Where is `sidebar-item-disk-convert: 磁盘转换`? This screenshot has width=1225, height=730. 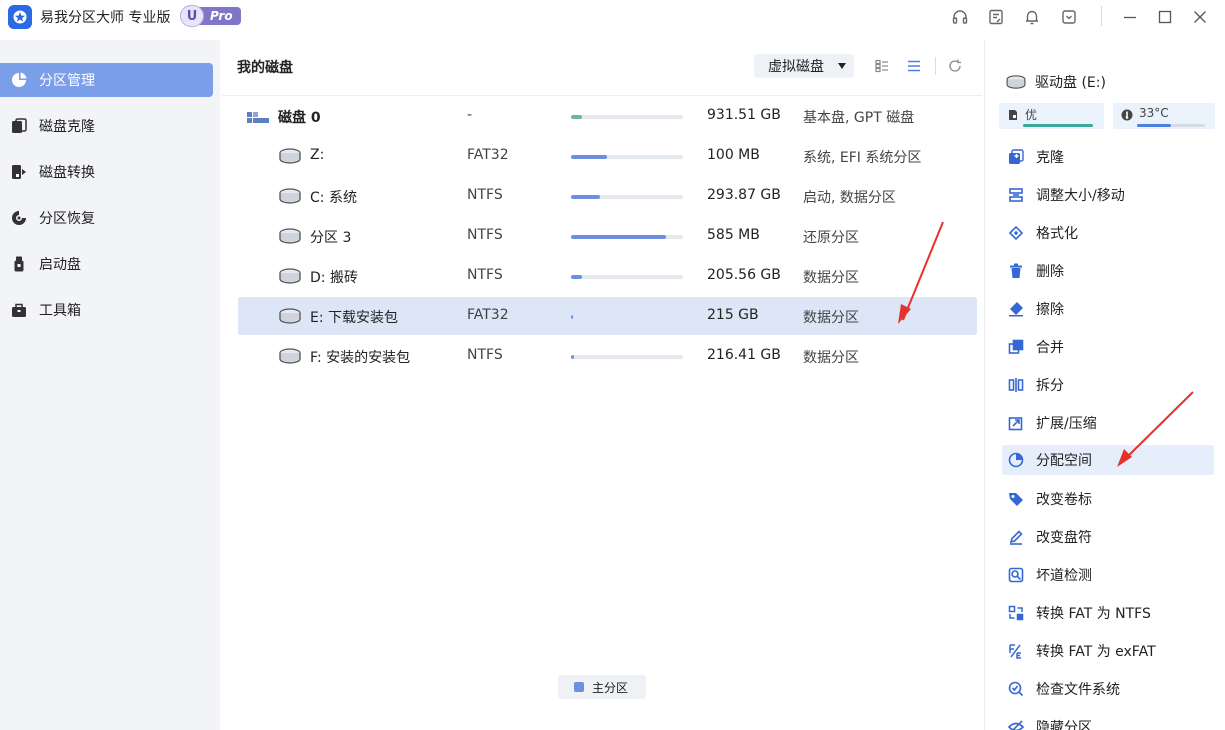 sidebar-item-disk-convert: 磁盘转换 is located at coordinates (106, 172).